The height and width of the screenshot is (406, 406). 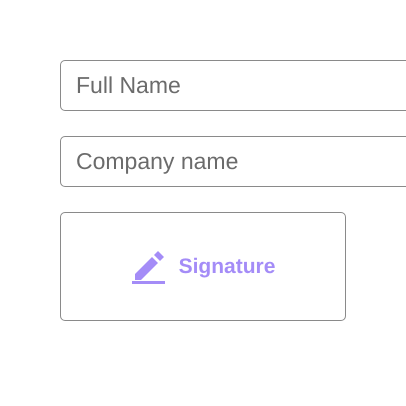 I want to click on input-field: Company name, so click(x=233, y=161).